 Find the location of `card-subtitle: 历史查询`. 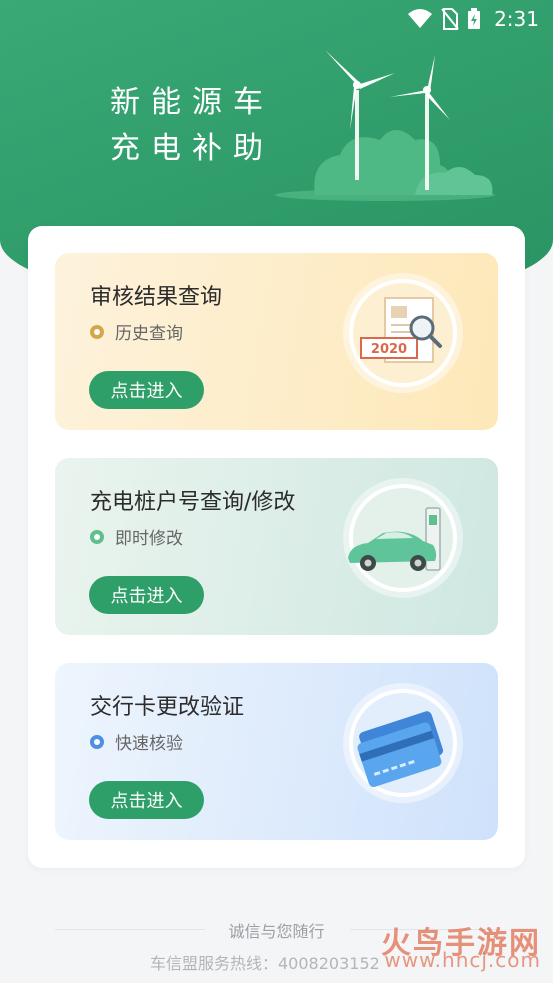

card-subtitle: 历史查询 is located at coordinates (136, 331).